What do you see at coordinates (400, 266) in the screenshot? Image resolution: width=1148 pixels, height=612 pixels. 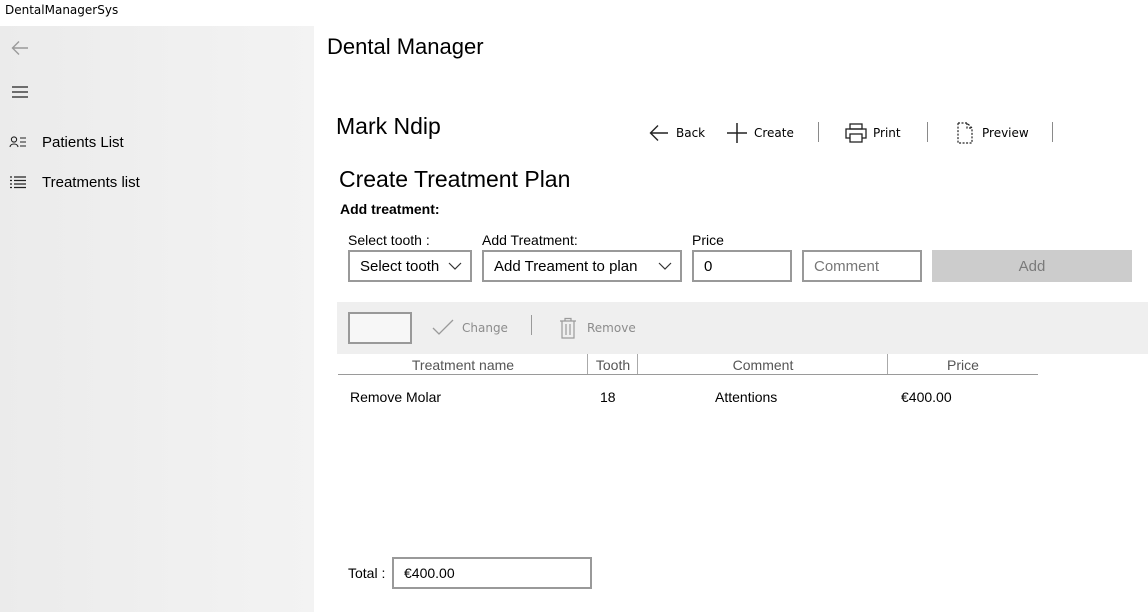 I see `tooth-select-value: Select tooth` at bounding box center [400, 266].